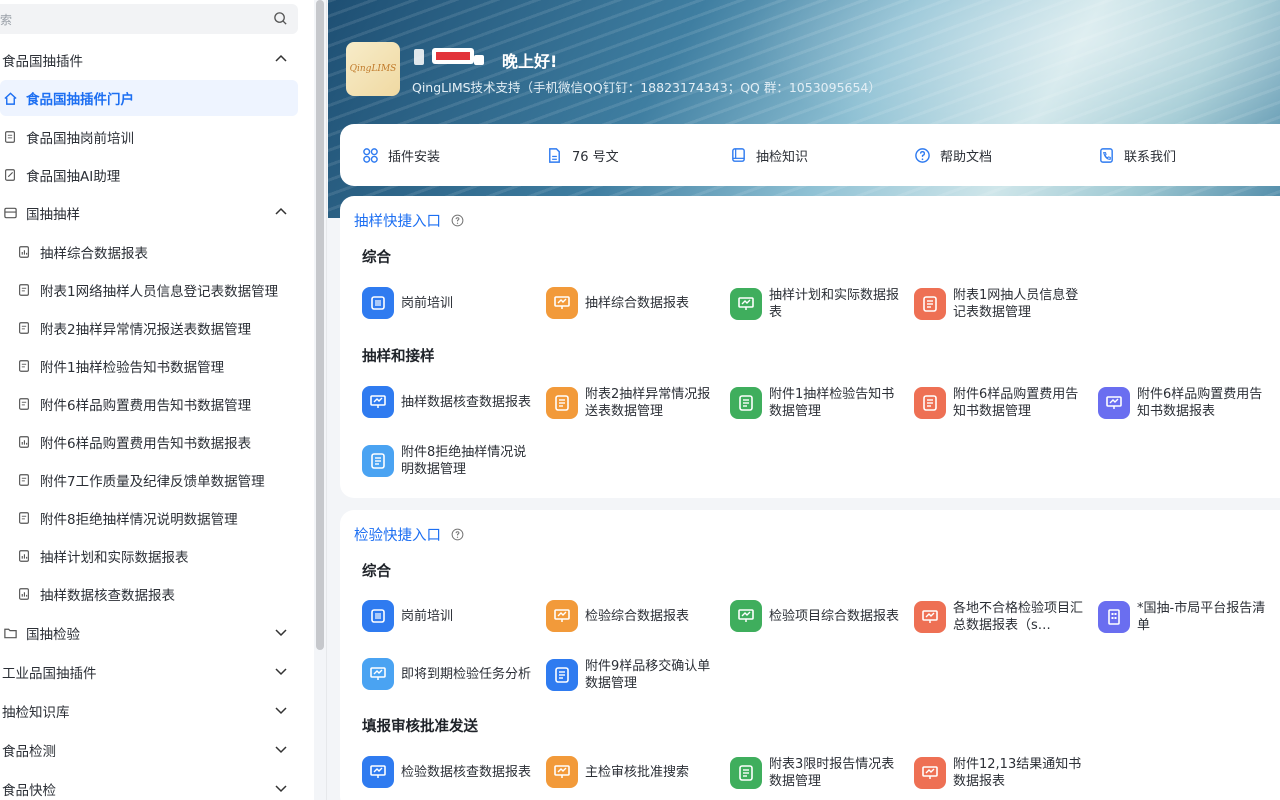 This screenshot has width=1280, height=800. Describe the element at coordinates (815, 403) in the screenshot. I see `shortcut-tile: 附件1抽样检验告知书数据管理` at that location.